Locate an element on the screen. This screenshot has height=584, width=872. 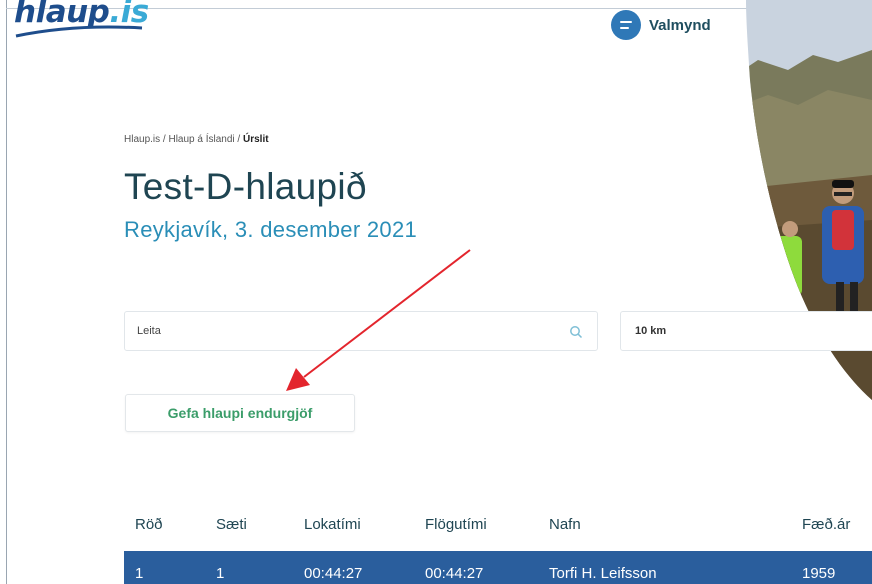
table-cell-birth-year: 1959 is located at coordinates (819, 573).